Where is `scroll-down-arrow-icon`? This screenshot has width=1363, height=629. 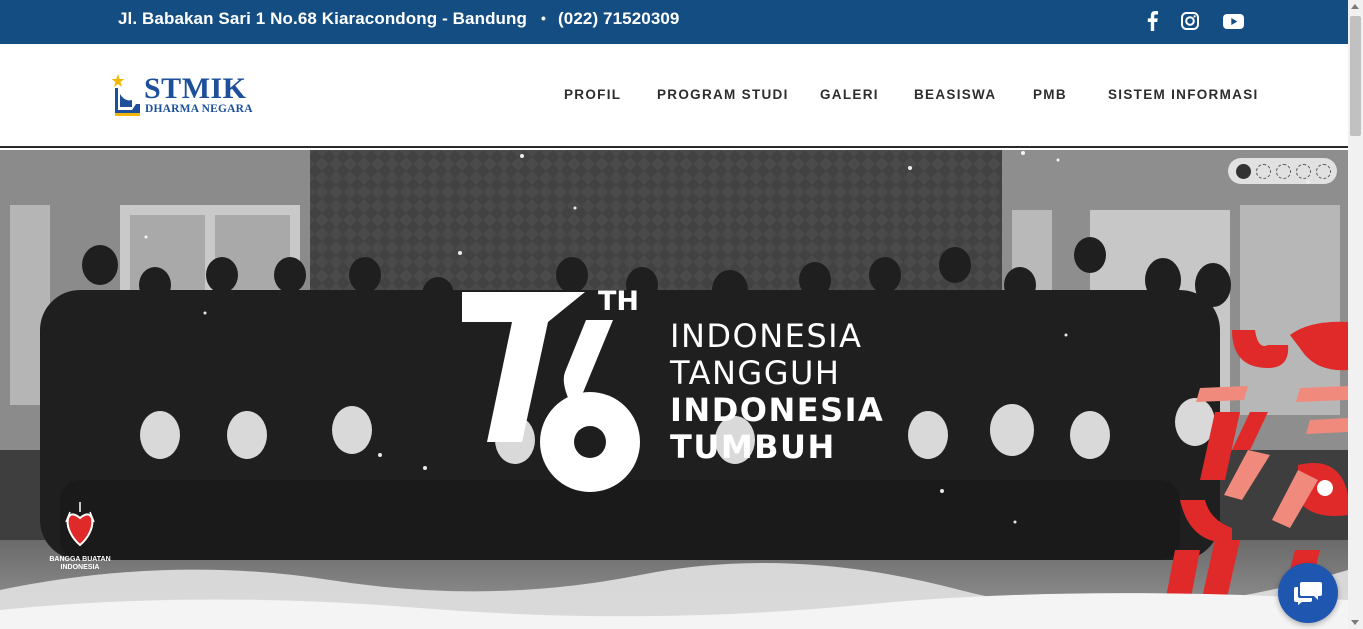 scroll-down-arrow-icon is located at coordinates (1355, 622).